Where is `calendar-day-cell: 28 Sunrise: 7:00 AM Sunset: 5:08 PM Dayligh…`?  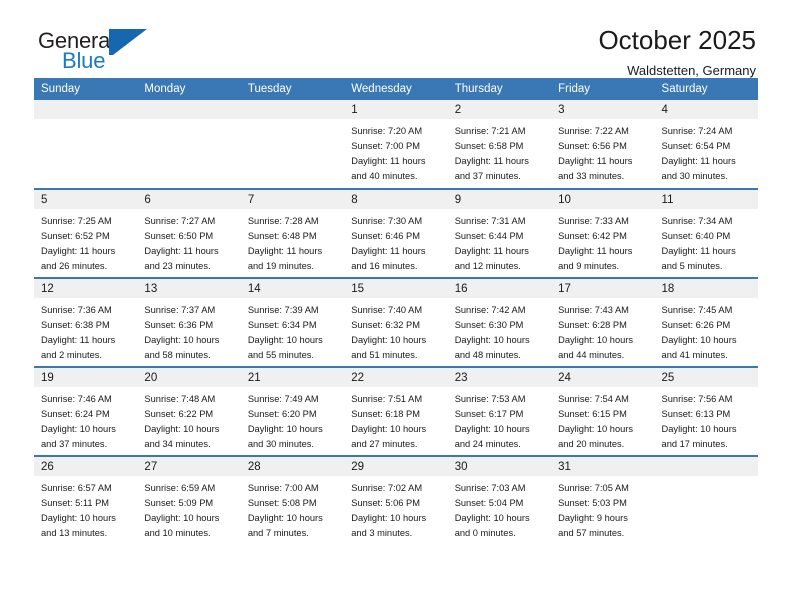 calendar-day-cell: 28 Sunrise: 7:00 AM Sunset: 5:08 PM Dayligh… is located at coordinates (292, 500).